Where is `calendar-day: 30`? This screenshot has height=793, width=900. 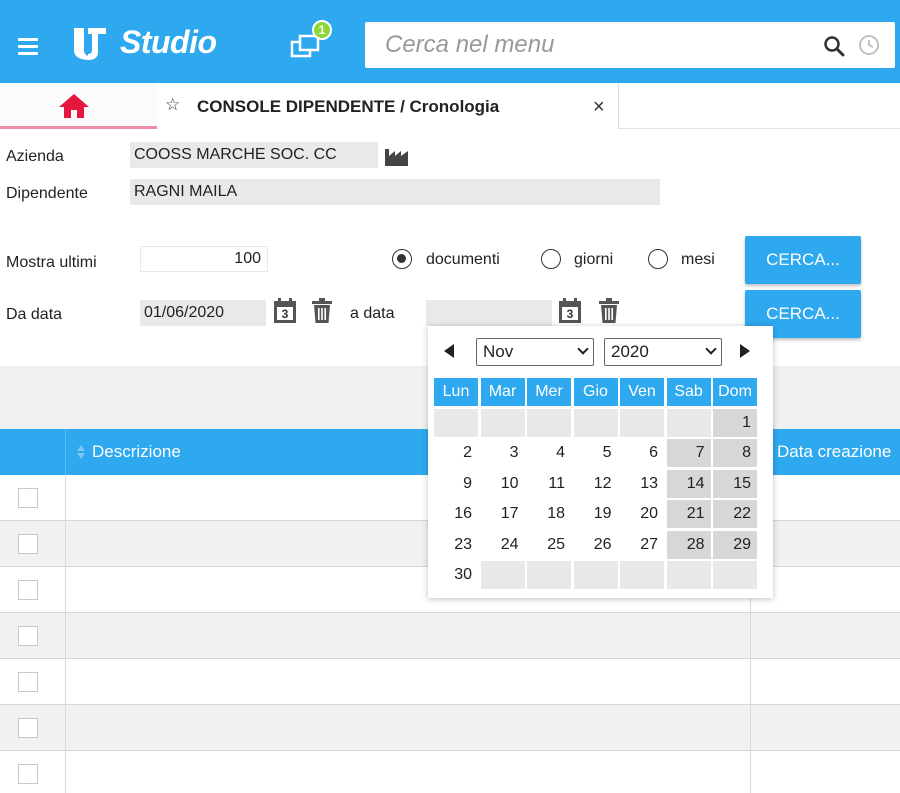 calendar-day: 30 is located at coordinates (456, 575).